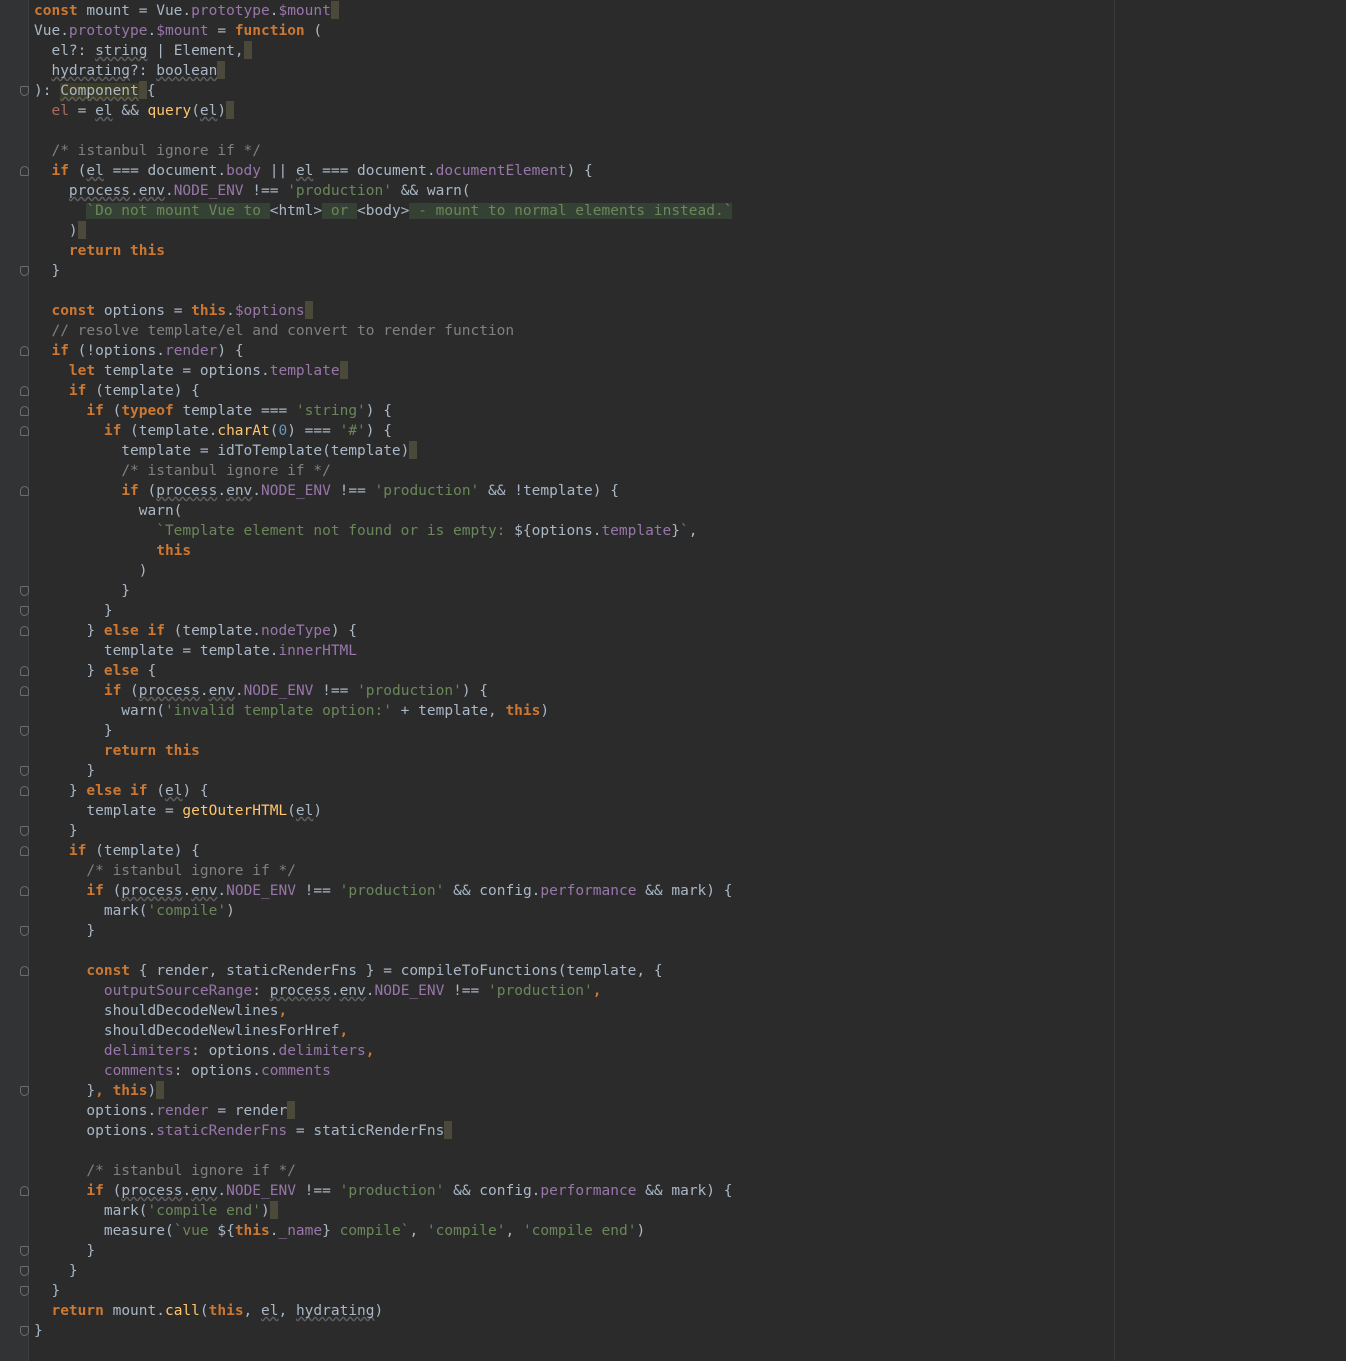 The width and height of the screenshot is (1346, 1361). Describe the element at coordinates (690, 811) in the screenshot. I see `code-line: template = getOuterHTML(el)` at that location.